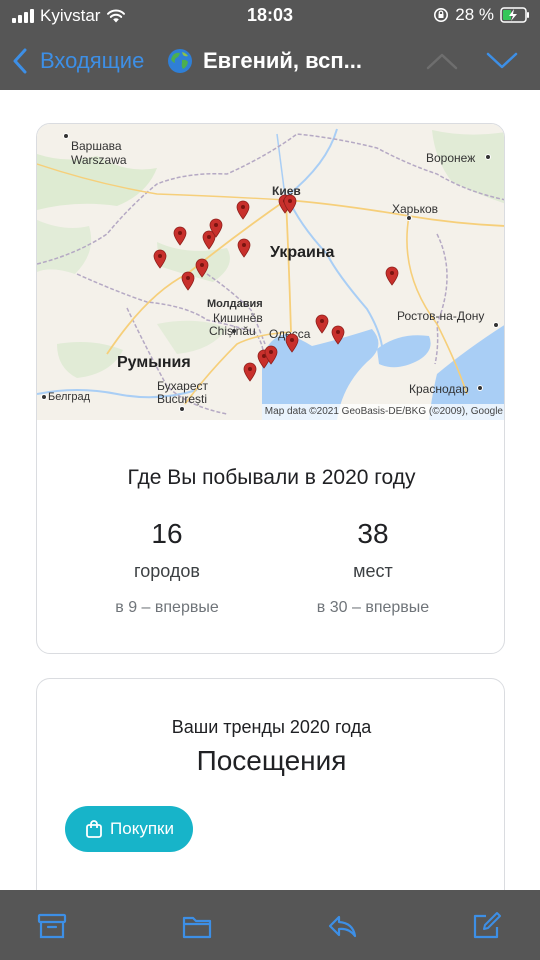 This screenshot has width=540, height=960. Describe the element at coordinates (441, 15) in the screenshot. I see `rotation-lock-icon` at that location.